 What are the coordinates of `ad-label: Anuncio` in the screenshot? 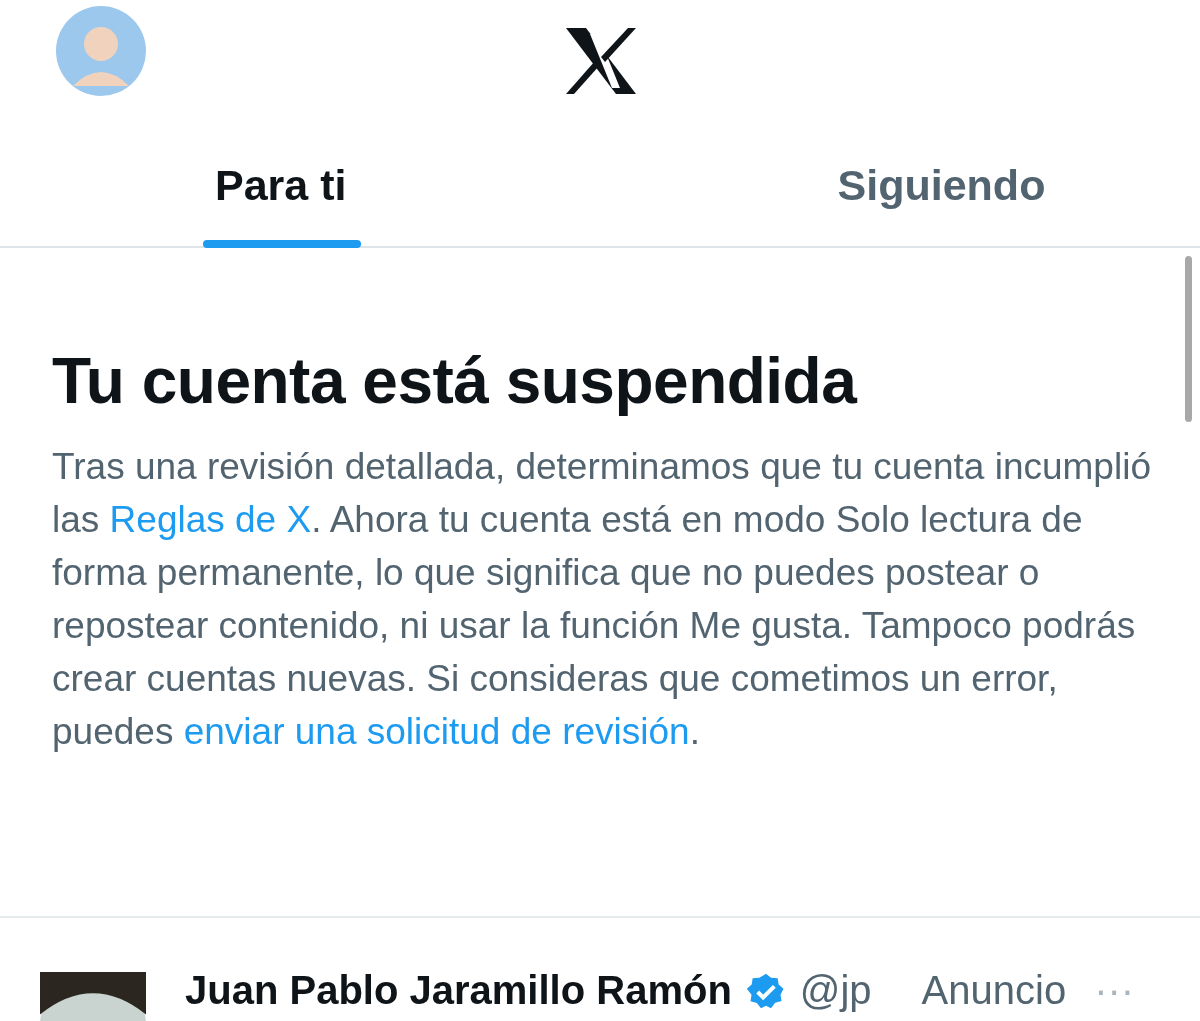 It's located at (994, 990).